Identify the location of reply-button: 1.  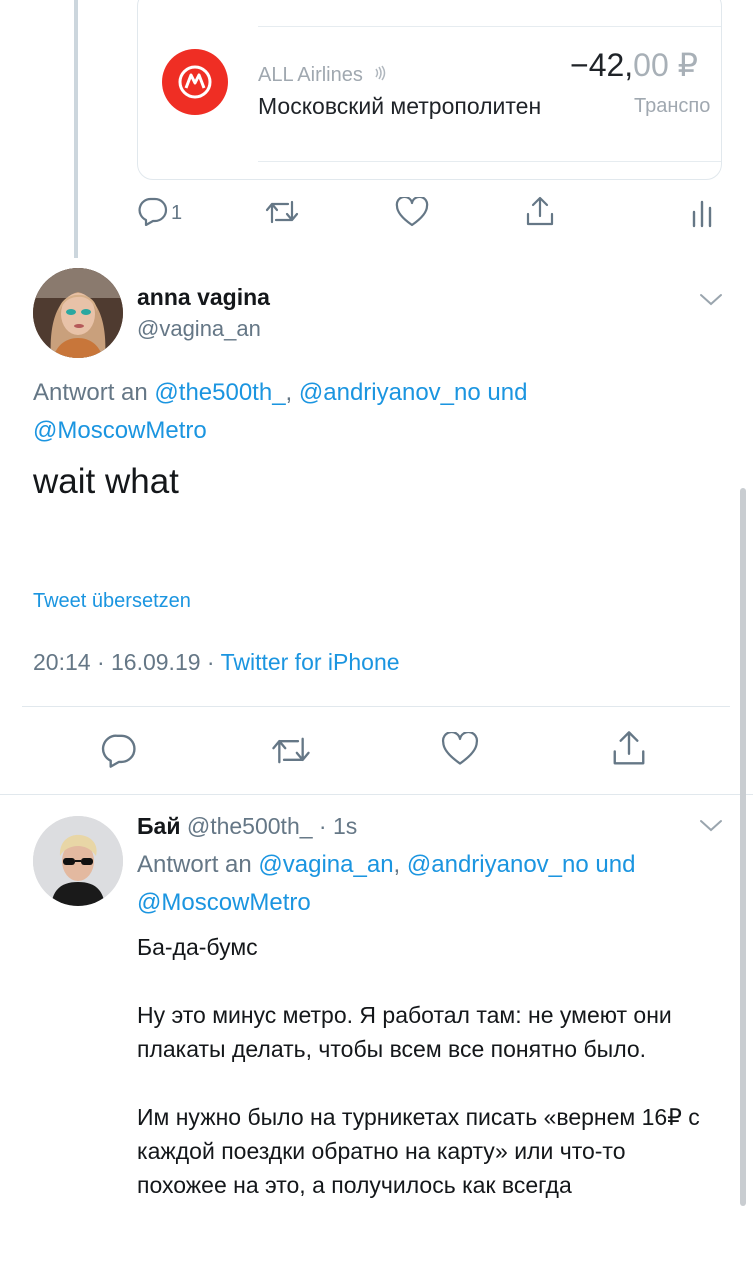
(159, 213).